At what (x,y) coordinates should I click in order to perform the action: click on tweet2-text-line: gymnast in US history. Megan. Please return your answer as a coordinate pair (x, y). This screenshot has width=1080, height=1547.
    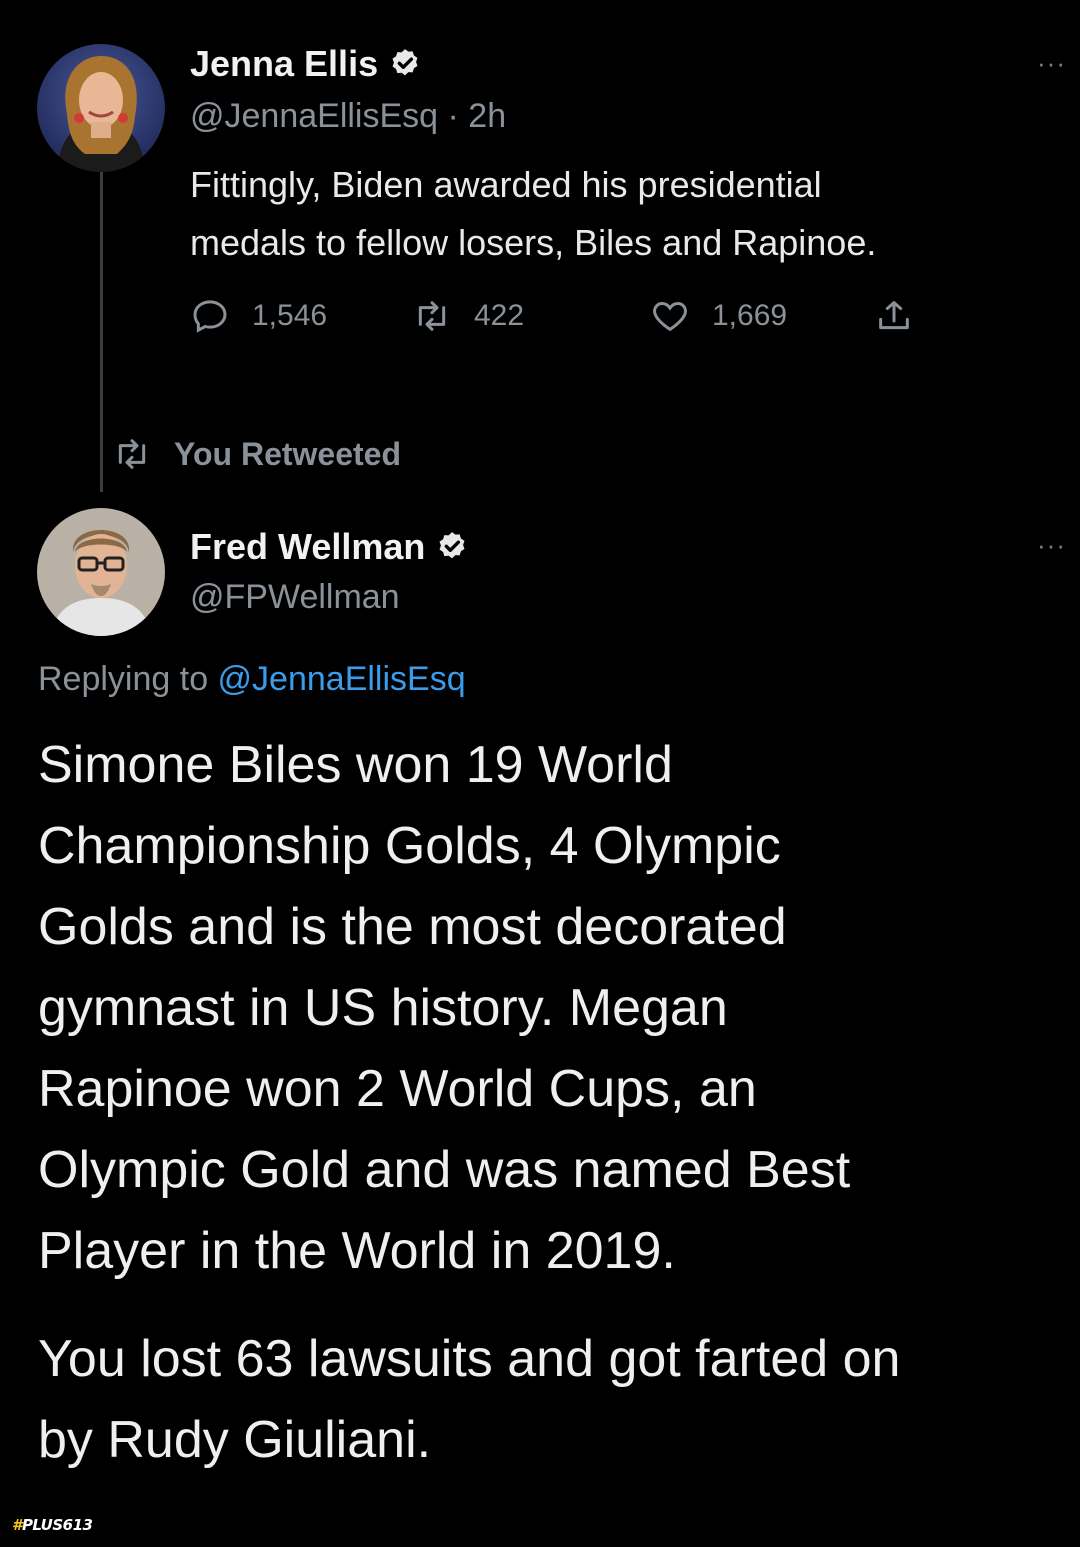
    Looking at the image, I should click on (383, 1008).